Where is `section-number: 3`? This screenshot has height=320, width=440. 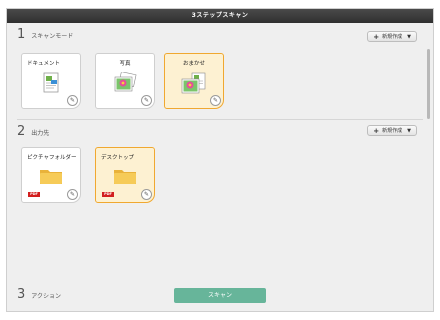 section-number: 3 is located at coordinates (21, 294).